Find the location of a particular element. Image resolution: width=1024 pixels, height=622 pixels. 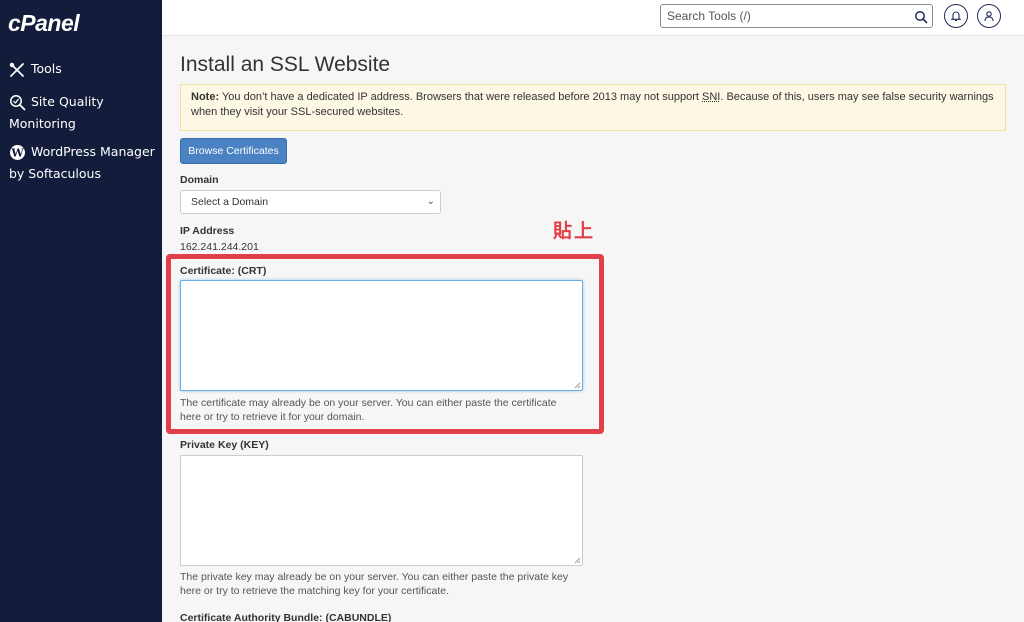

domain-select-value: Select a Domain is located at coordinates (229, 202).